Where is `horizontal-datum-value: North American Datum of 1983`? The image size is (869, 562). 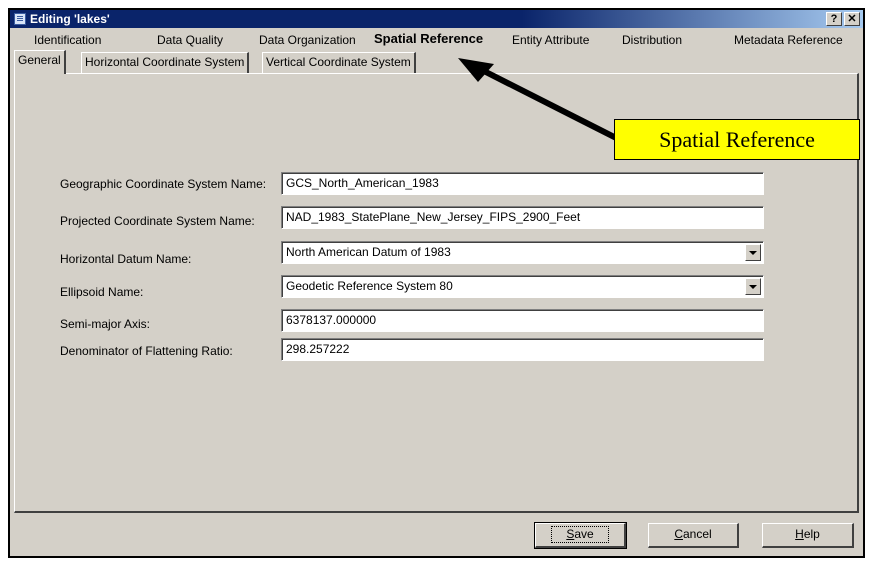
horizontal-datum-value: North American Datum of 1983 is located at coordinates (368, 252).